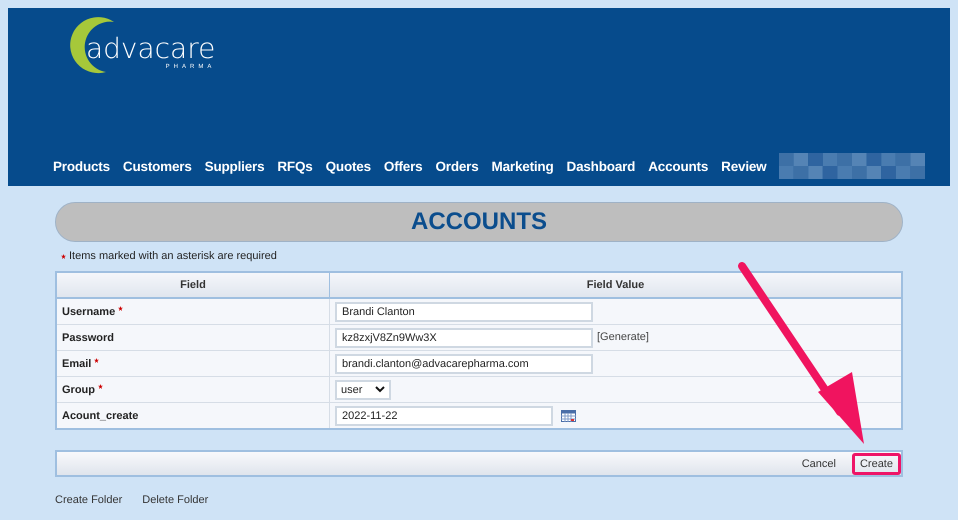 This screenshot has width=958, height=520. I want to click on logo-wordmark: advacare, so click(151, 49).